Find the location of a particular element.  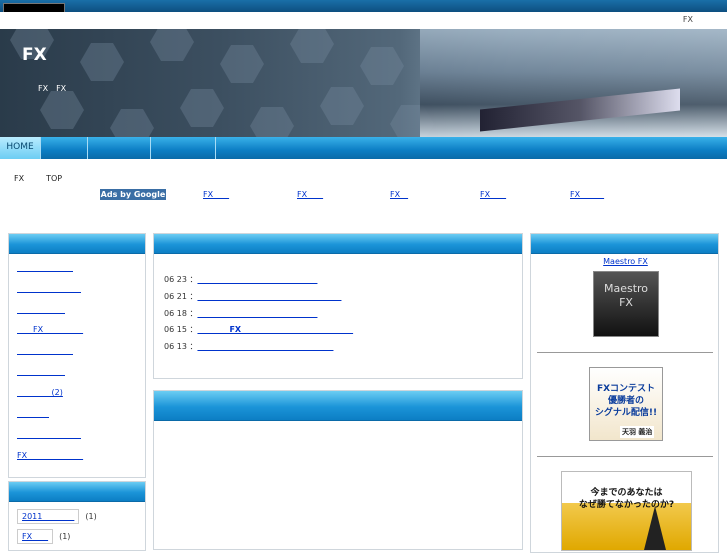

post-date: 06 18 ： is located at coordinates (179, 313).